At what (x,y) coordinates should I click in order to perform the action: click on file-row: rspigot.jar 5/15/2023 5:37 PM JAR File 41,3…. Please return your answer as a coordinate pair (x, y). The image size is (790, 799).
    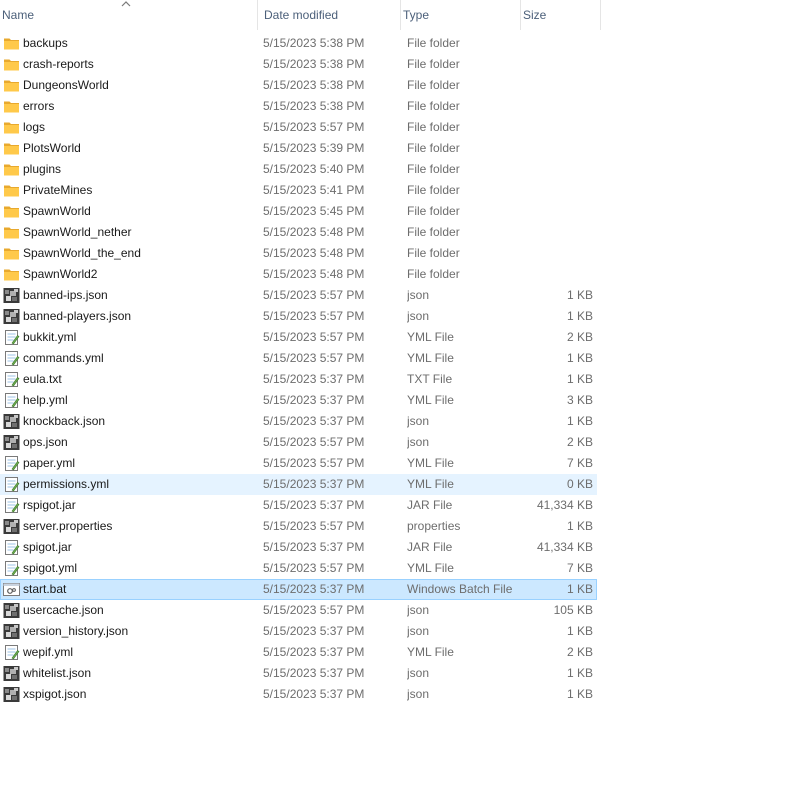
    Looking at the image, I should click on (298, 505).